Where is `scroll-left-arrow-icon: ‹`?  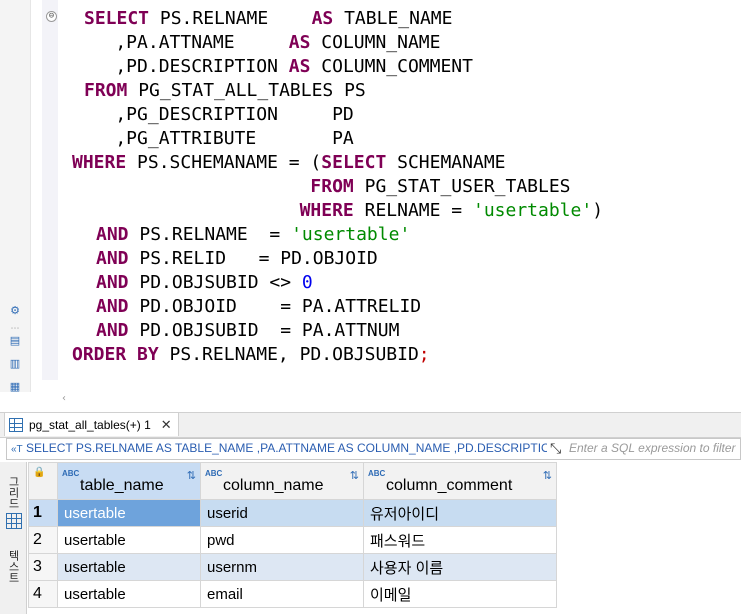 scroll-left-arrow-icon: ‹ is located at coordinates (64, 398).